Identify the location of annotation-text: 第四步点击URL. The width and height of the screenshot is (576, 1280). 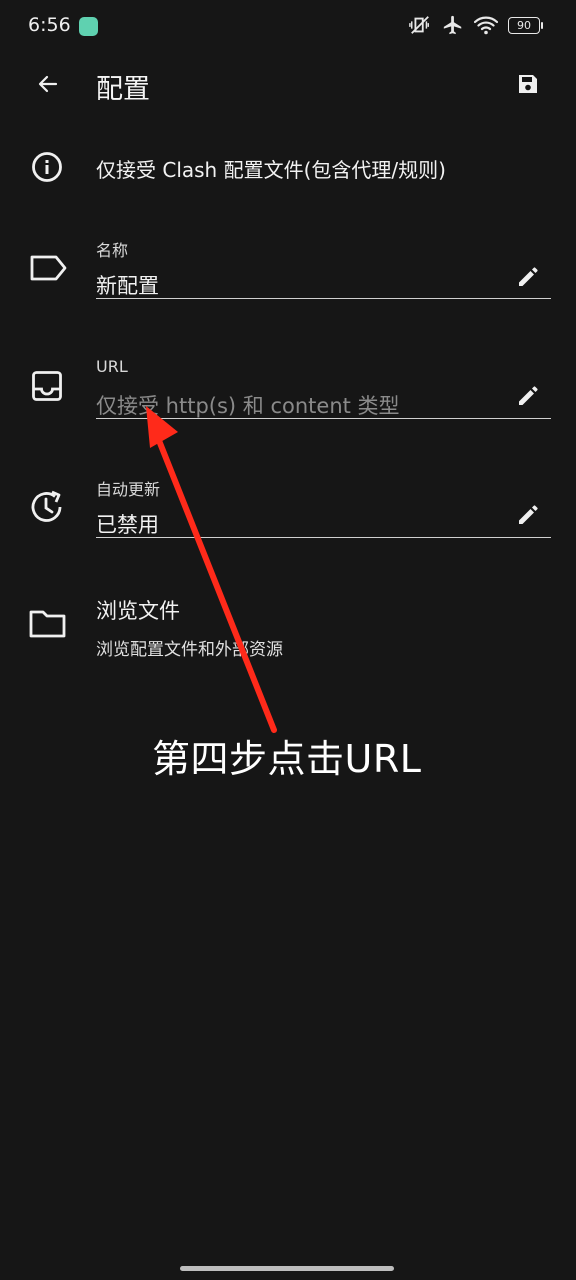
(287, 759).